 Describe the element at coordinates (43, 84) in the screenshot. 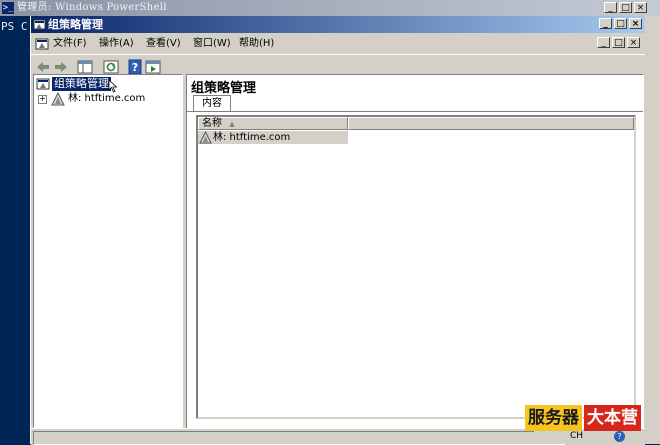

I see `gpmc-root-icon` at that location.